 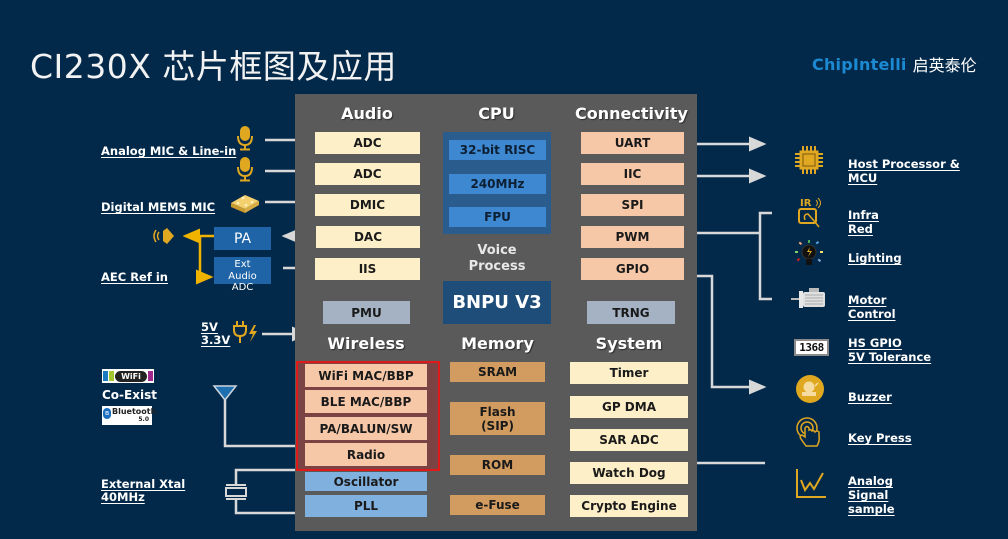 I want to click on wifi-logo-text: WiFi, so click(x=131, y=376).